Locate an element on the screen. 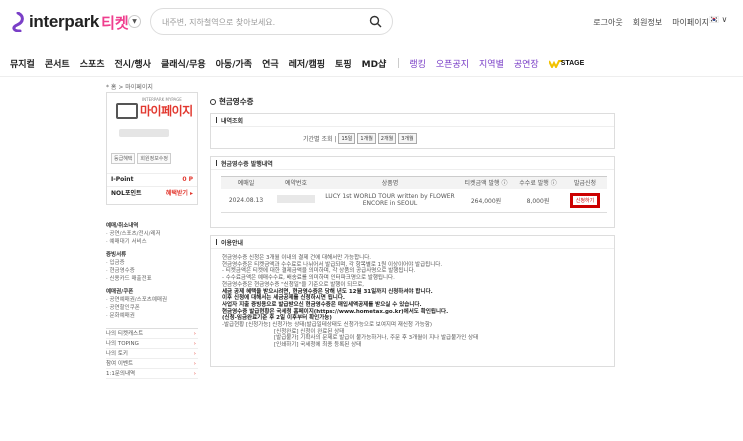  menu-heading-documents: 증빙서류 is located at coordinates (152, 255).